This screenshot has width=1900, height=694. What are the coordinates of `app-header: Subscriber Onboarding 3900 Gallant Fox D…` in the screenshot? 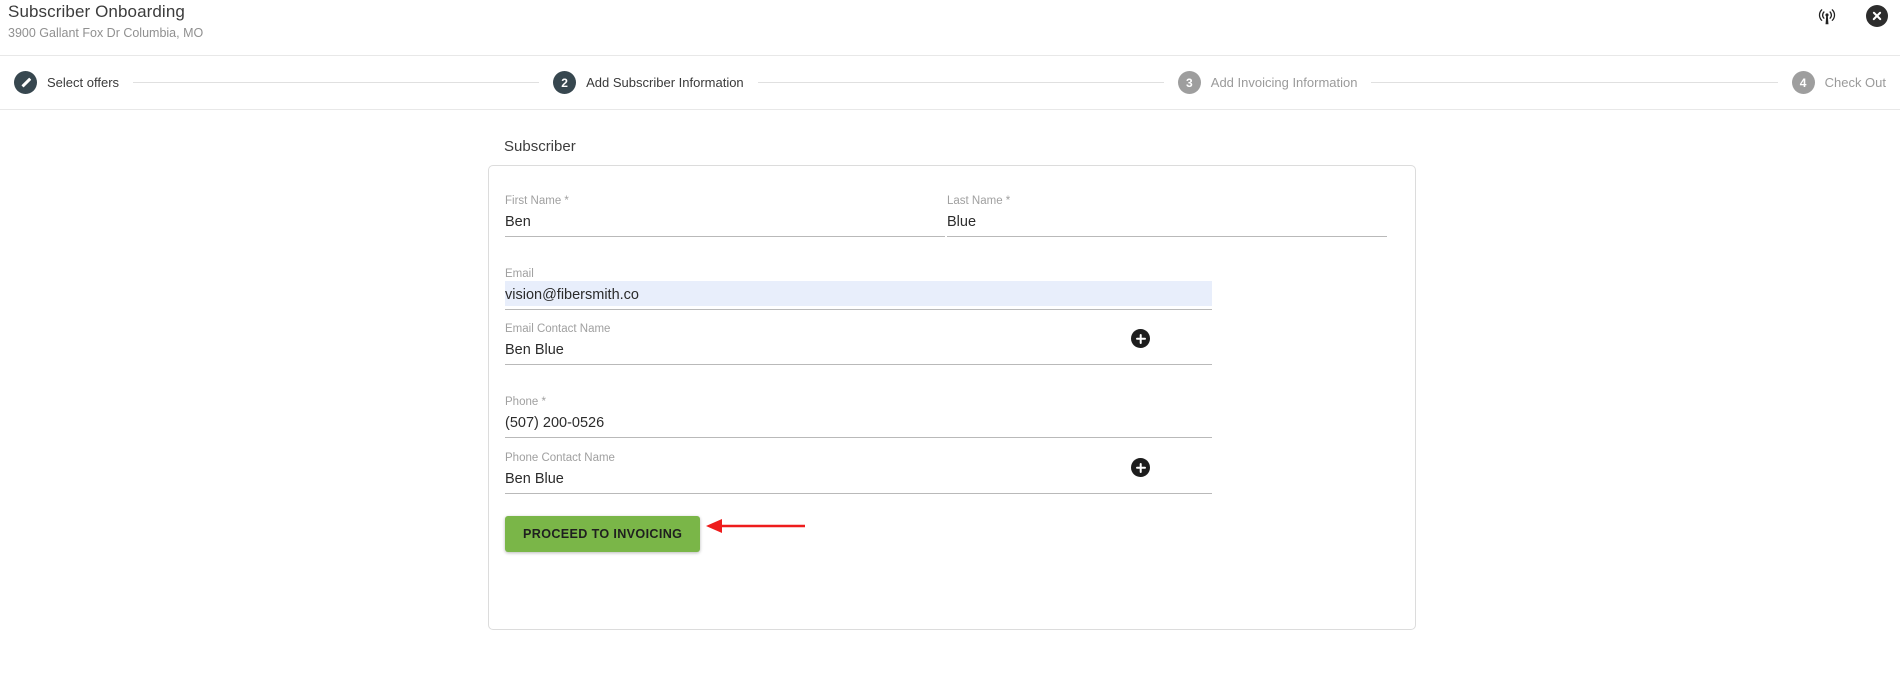 It's located at (950, 28).